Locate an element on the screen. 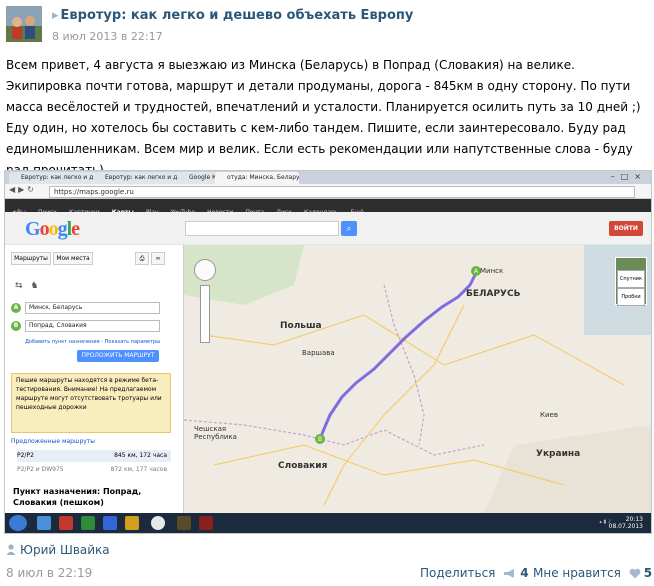 This screenshot has width=654, height=586. map-label-belarus: БЕЛАРУСЬ is located at coordinates (493, 294).